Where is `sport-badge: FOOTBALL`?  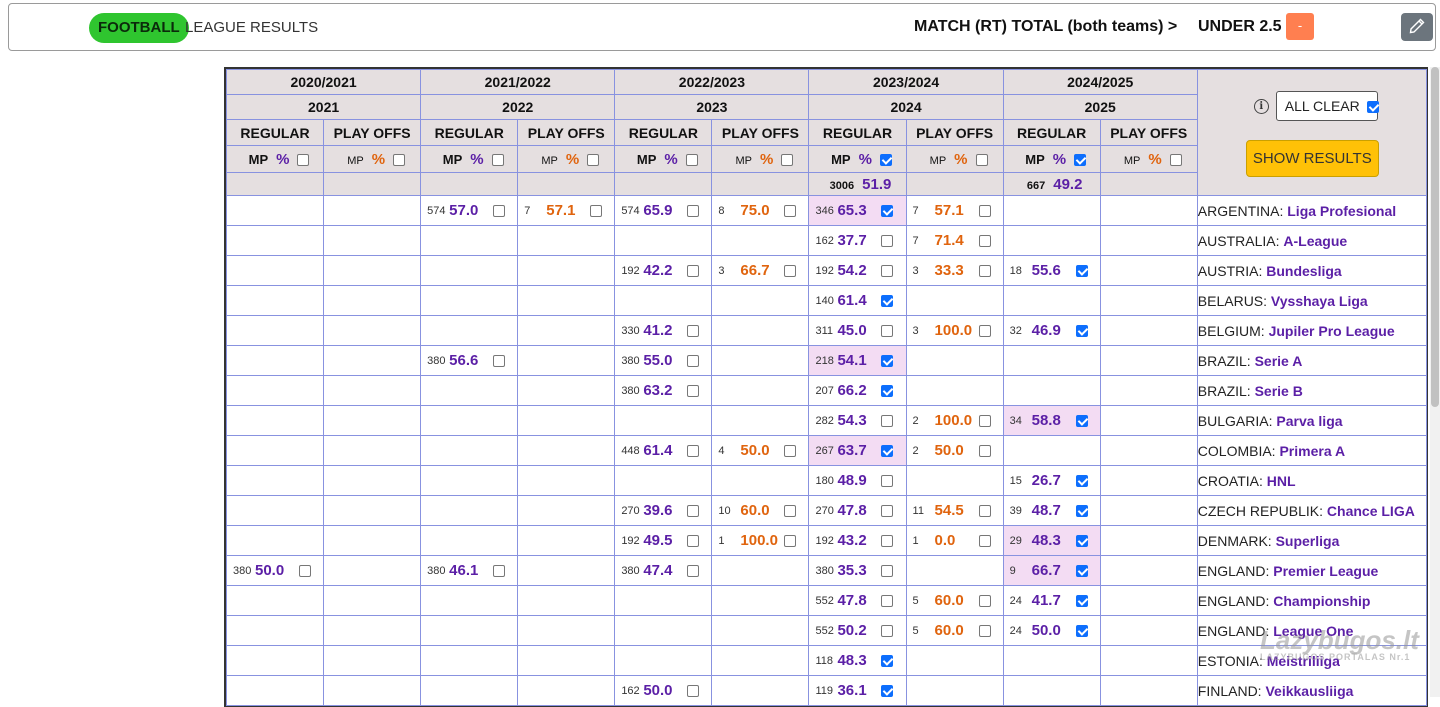
sport-badge: FOOTBALL is located at coordinates (139, 28).